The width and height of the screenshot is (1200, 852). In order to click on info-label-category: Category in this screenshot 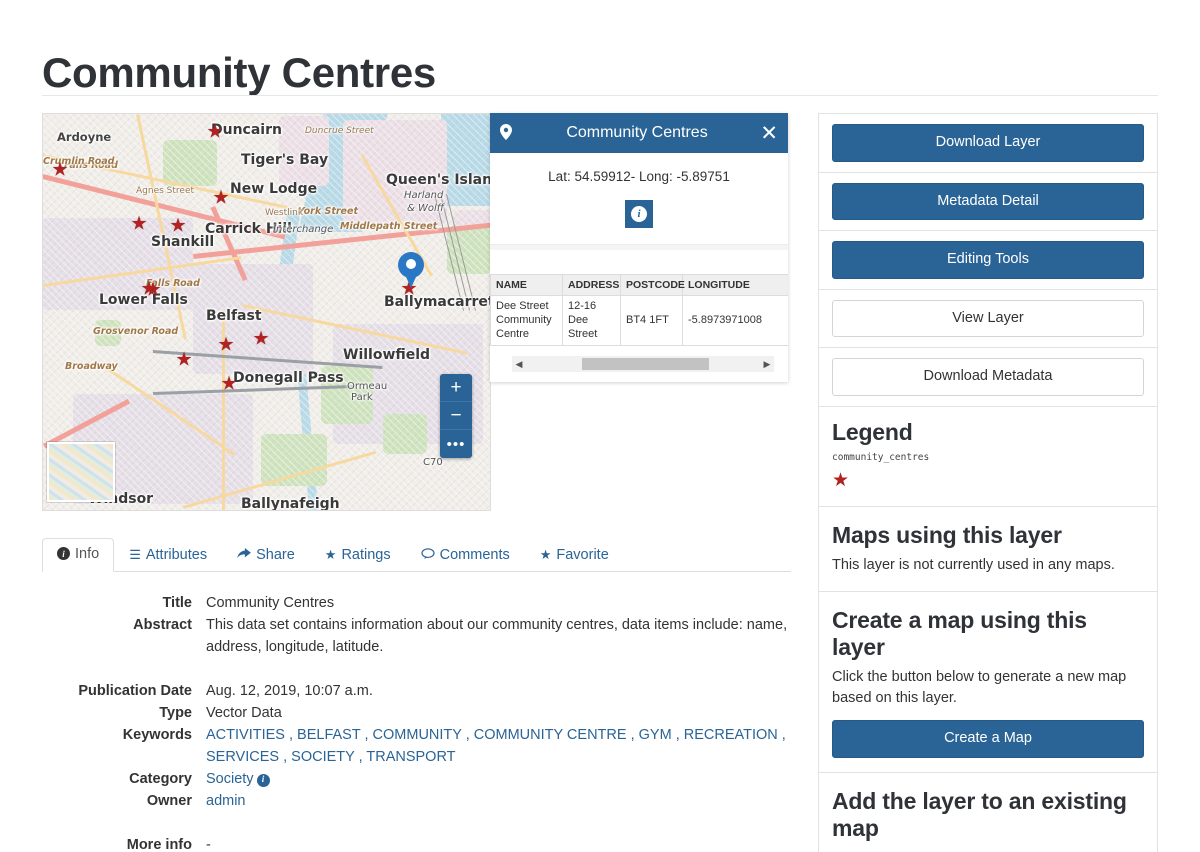, I will do `click(160, 779)`.